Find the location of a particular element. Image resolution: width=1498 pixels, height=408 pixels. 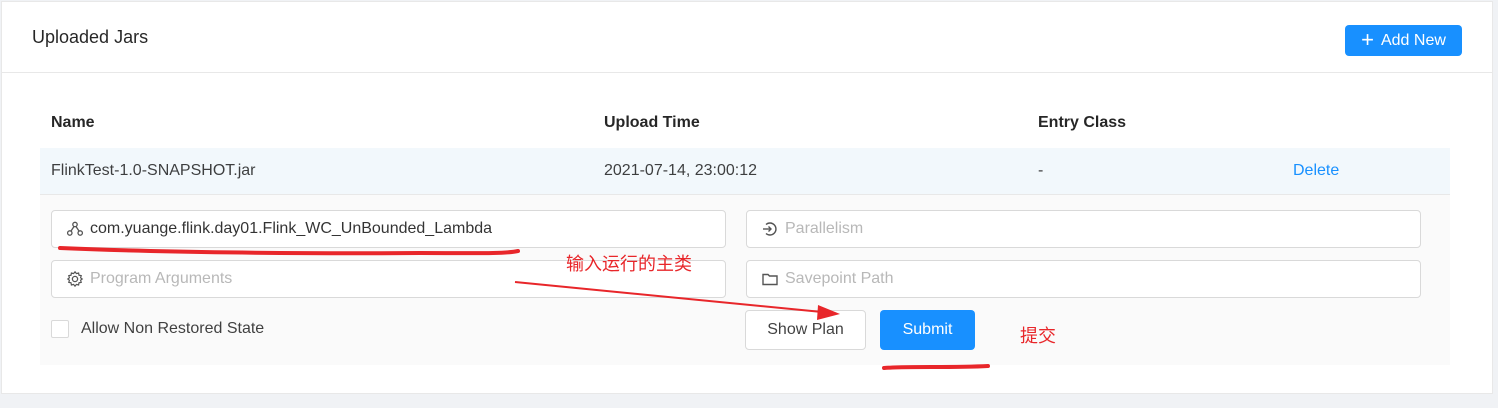

upload-time: 2021-07-14, 23:00:12 is located at coordinates (681, 170).